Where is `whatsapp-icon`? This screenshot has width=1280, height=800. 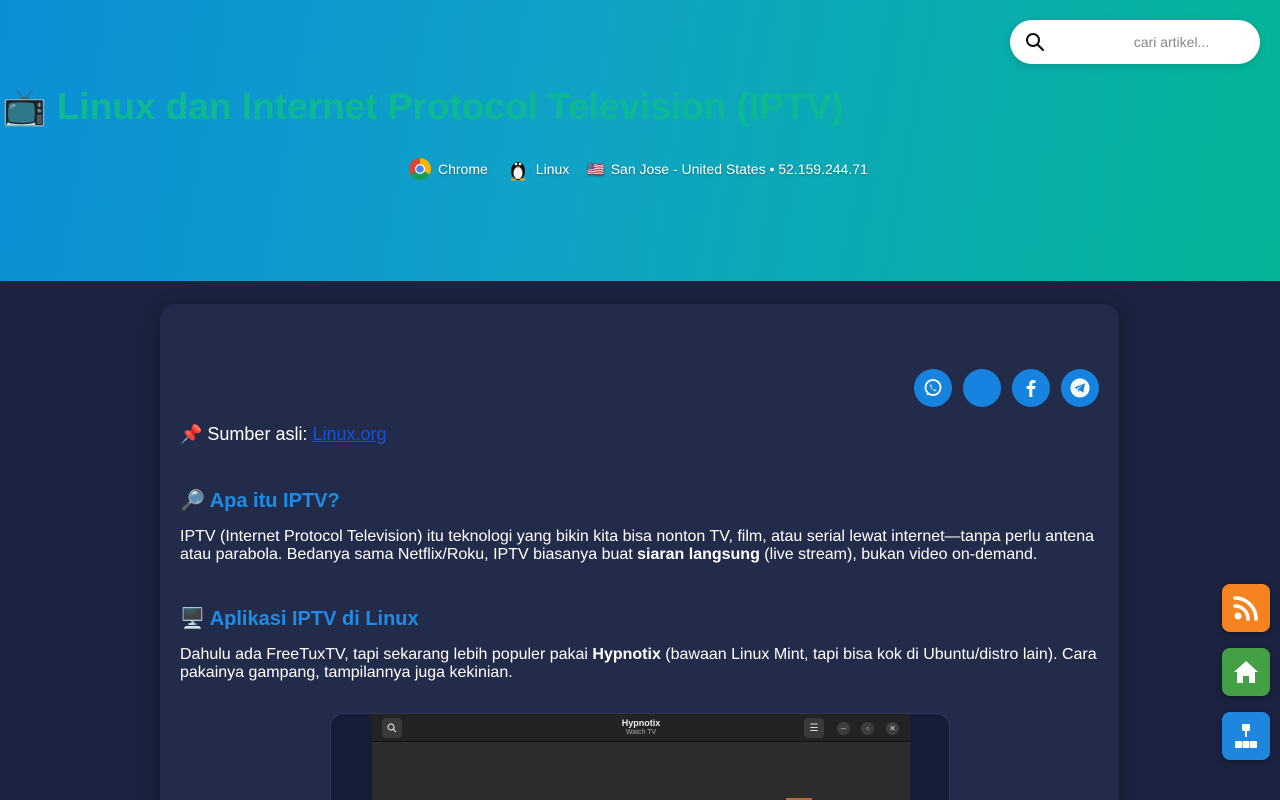 whatsapp-icon is located at coordinates (933, 387).